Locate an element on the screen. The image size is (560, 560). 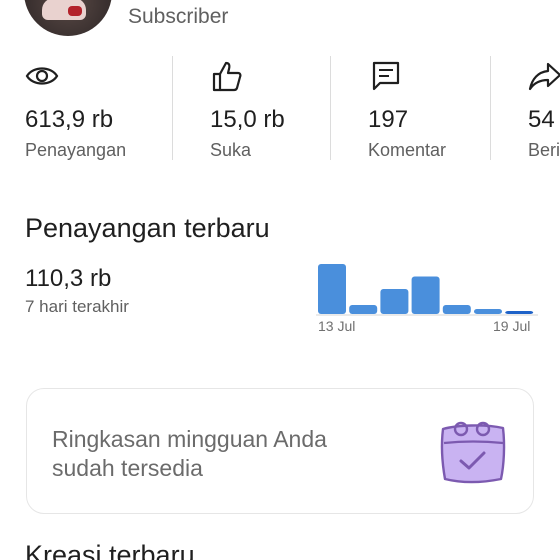
stat-value: 54 is located at coordinates (541, 119).